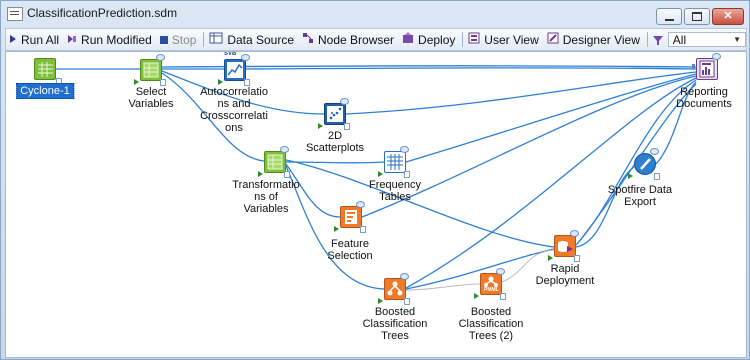 The image size is (750, 360). What do you see at coordinates (420, 203) in the screenshot?
I see `edge-transform-rapid` at bounding box center [420, 203].